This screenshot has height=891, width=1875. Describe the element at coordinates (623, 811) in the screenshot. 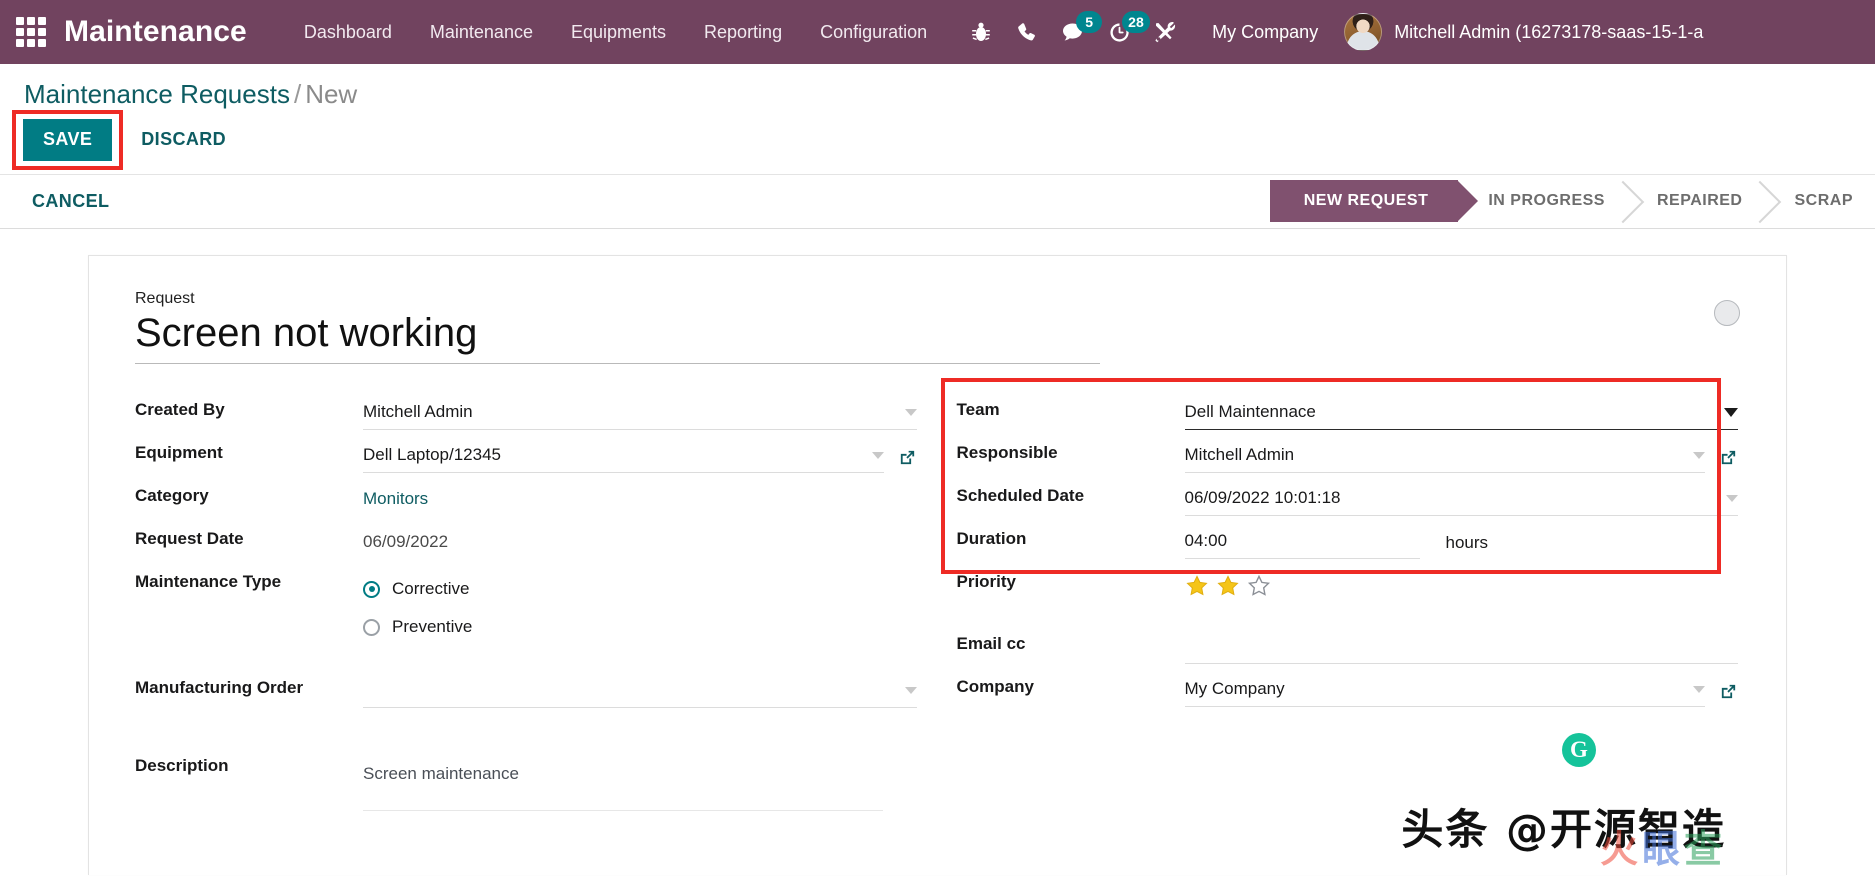

I see `description-divider` at that location.